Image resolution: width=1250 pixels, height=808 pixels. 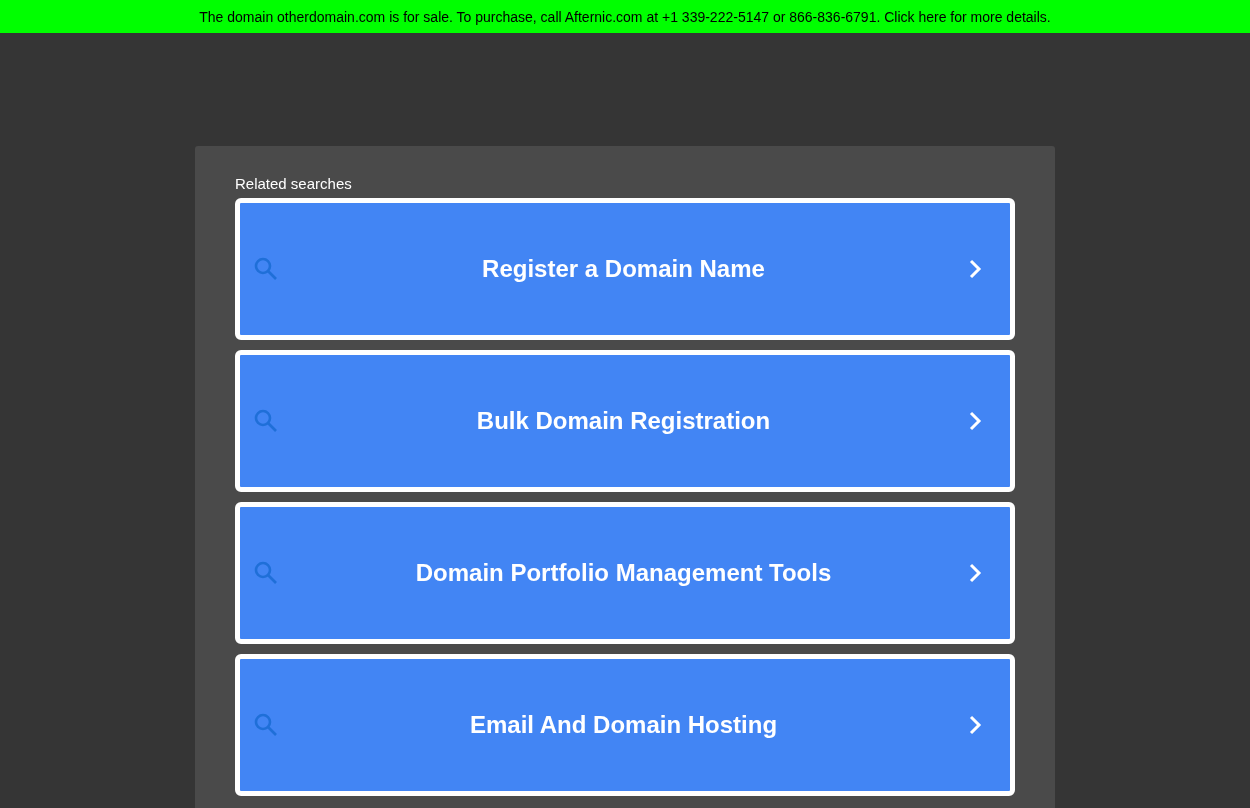 I want to click on search-result-link: Register a Domain Name, so click(x=625, y=269).